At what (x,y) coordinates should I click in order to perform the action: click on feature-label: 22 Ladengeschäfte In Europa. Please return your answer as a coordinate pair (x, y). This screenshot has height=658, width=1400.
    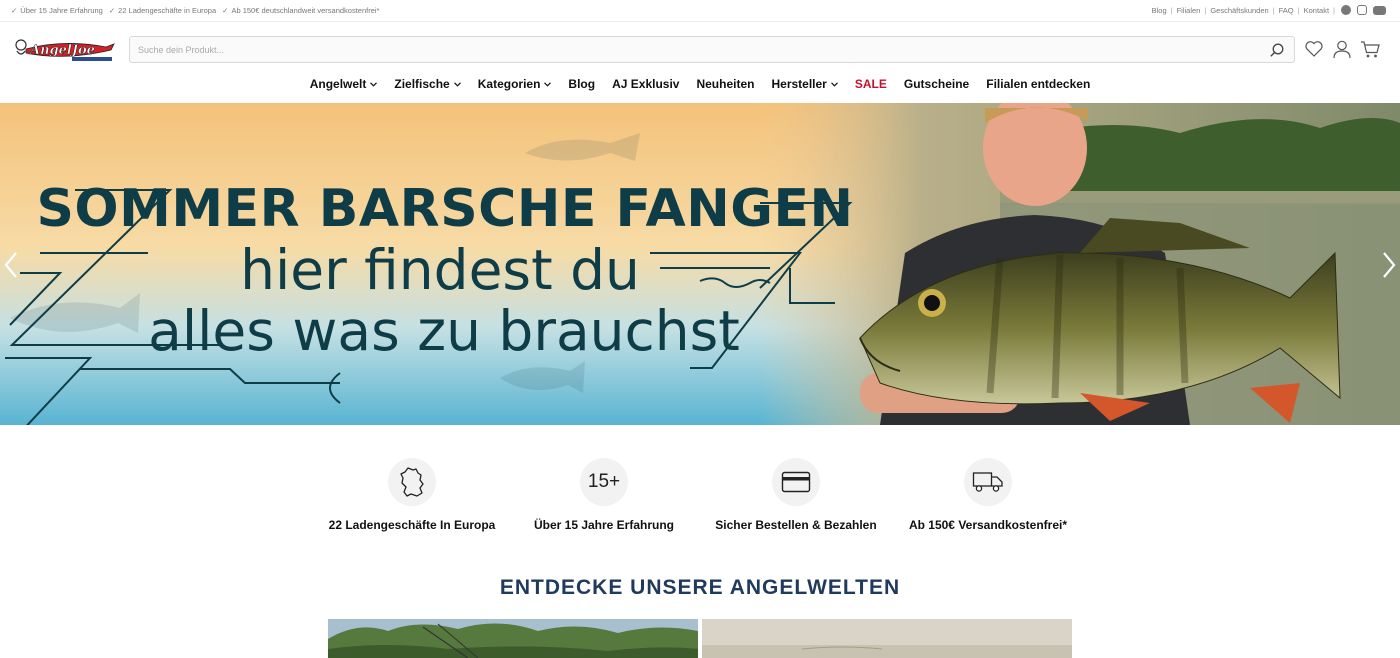
    Looking at the image, I should click on (412, 525).